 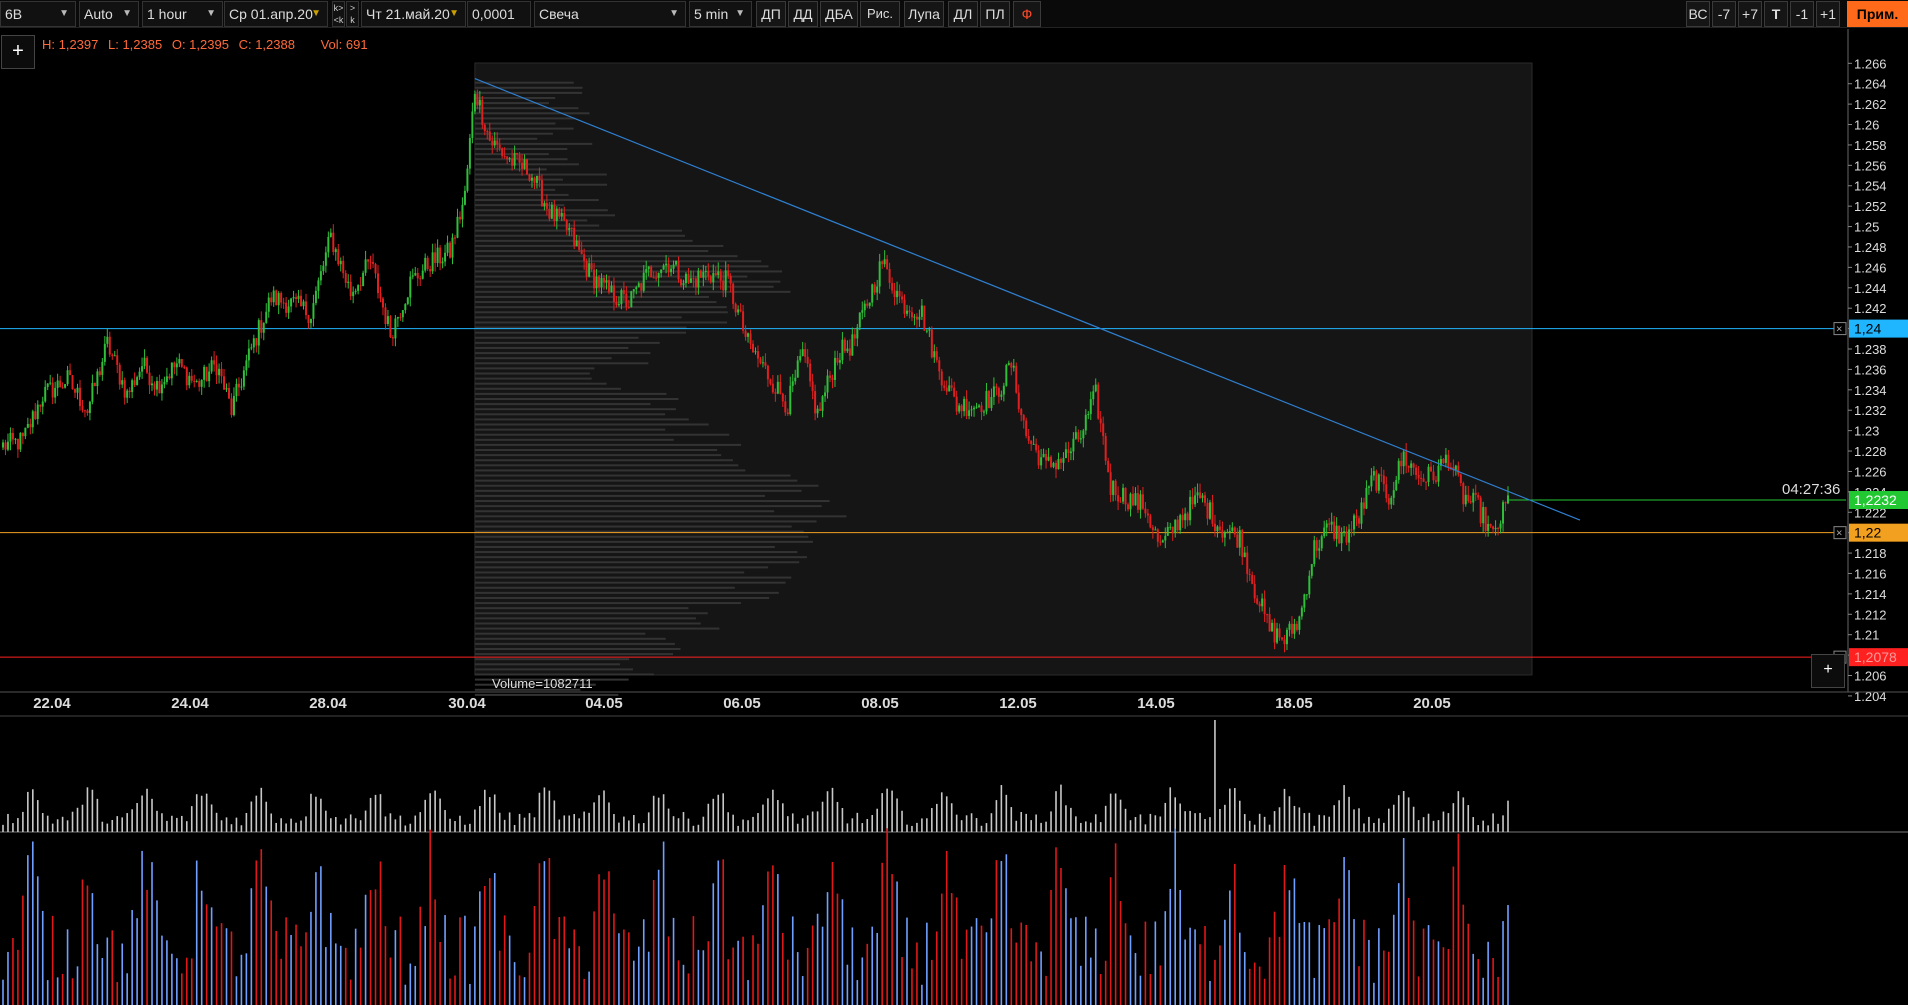 What do you see at coordinates (338, 8) in the screenshot?
I see `step-forward-icon: k>` at bounding box center [338, 8].